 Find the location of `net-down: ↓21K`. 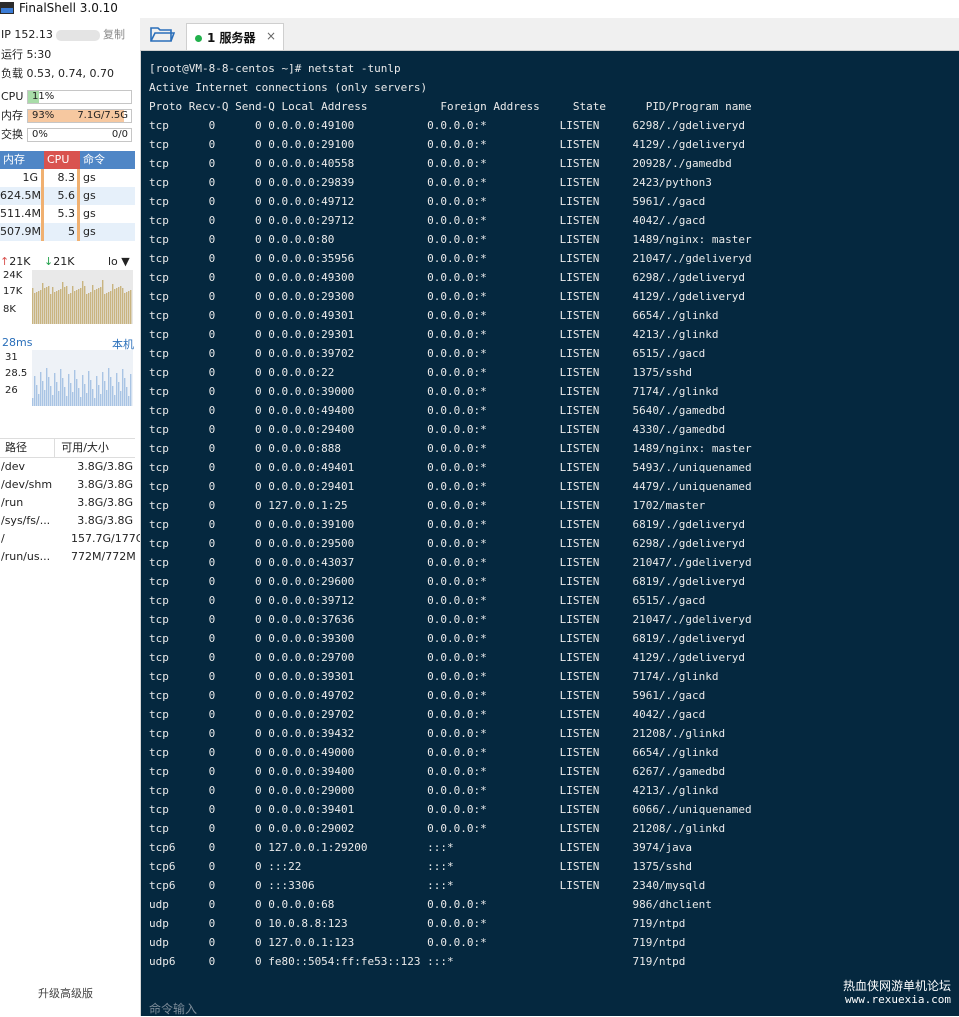

net-down: ↓21K is located at coordinates (59, 262).